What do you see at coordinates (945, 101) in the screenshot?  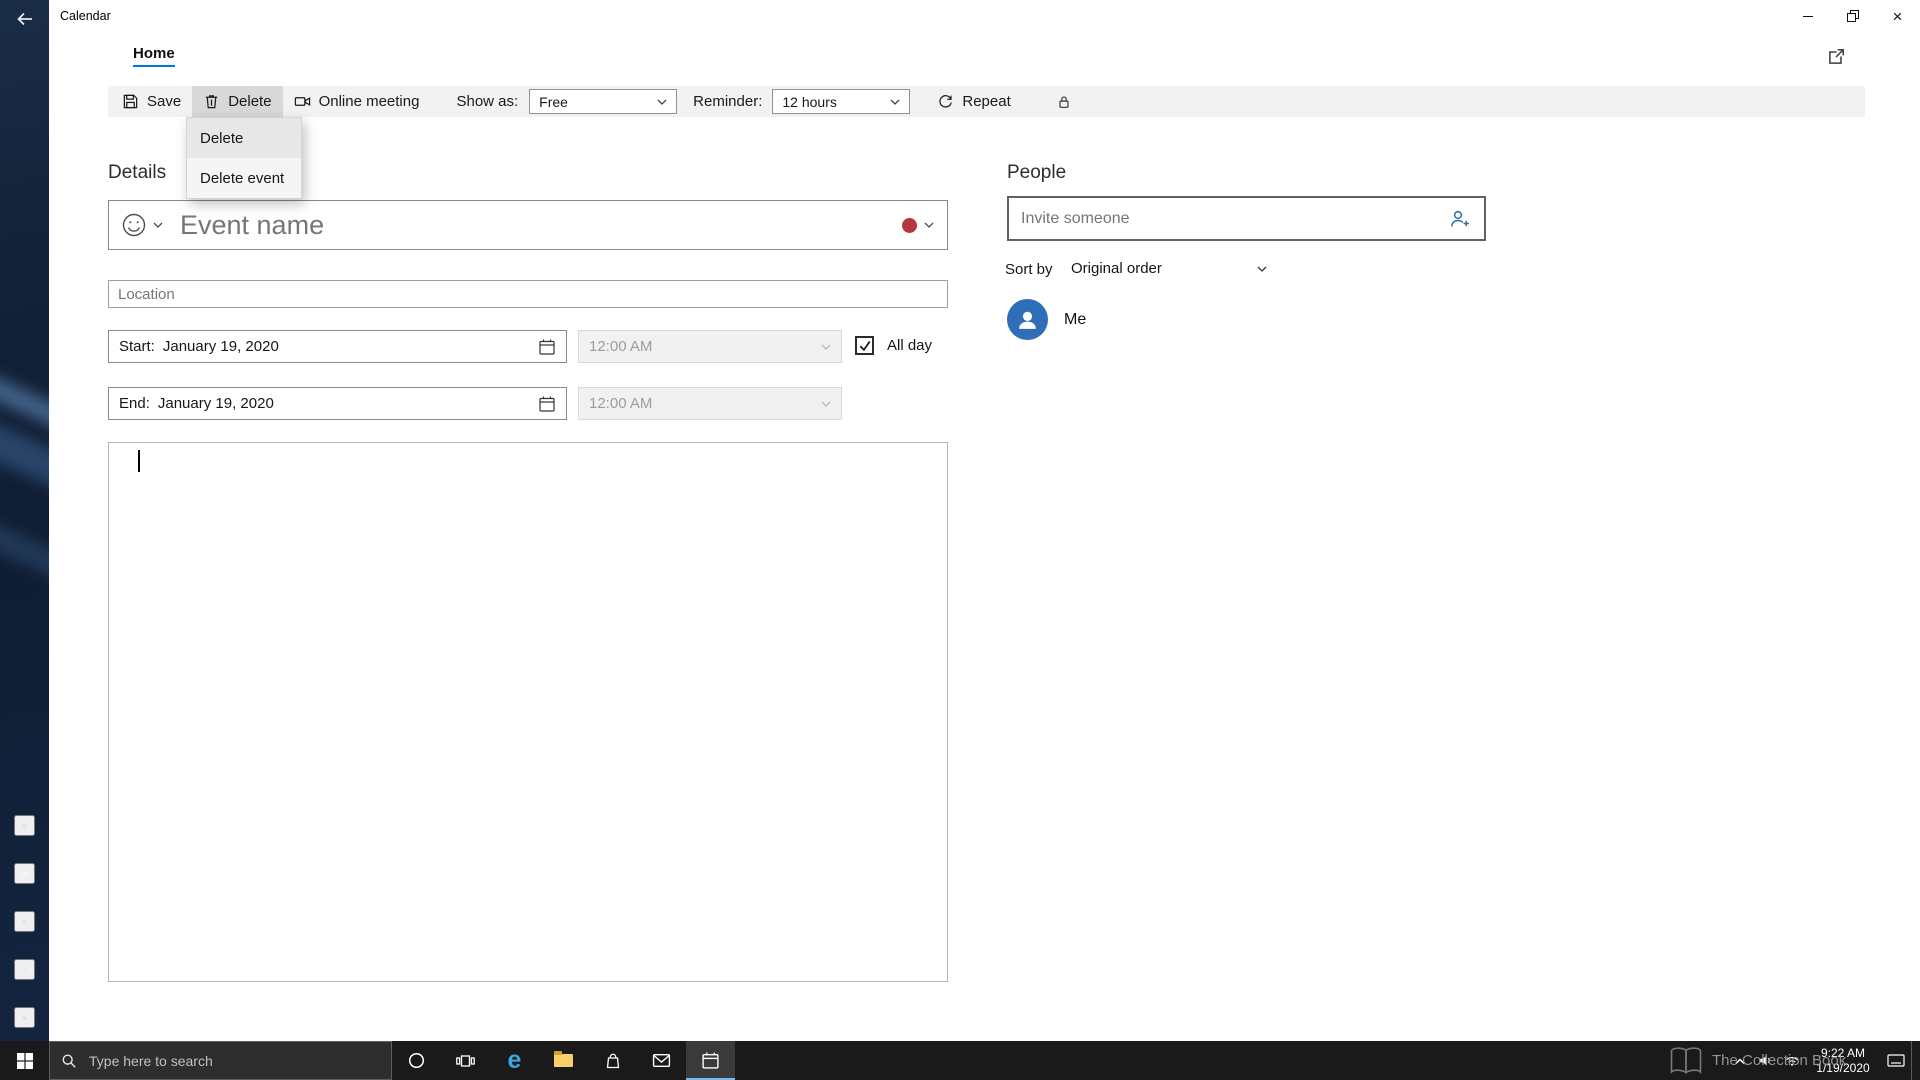 I see `repeat-icon` at bounding box center [945, 101].